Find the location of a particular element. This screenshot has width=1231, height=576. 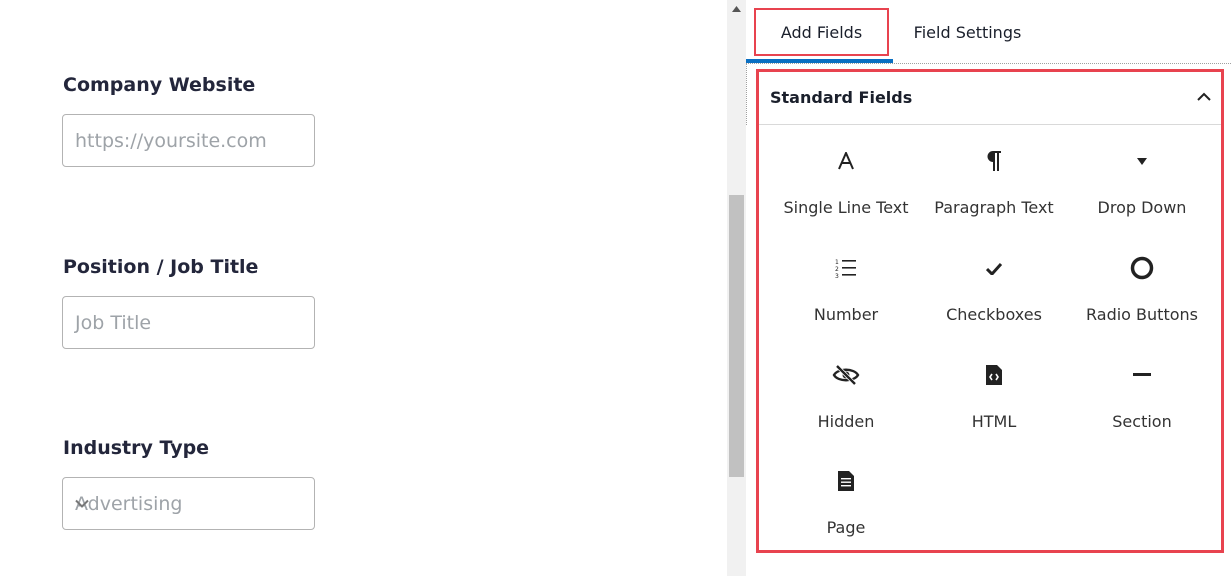

chevron-up-icon is located at coordinates (1204, 97).